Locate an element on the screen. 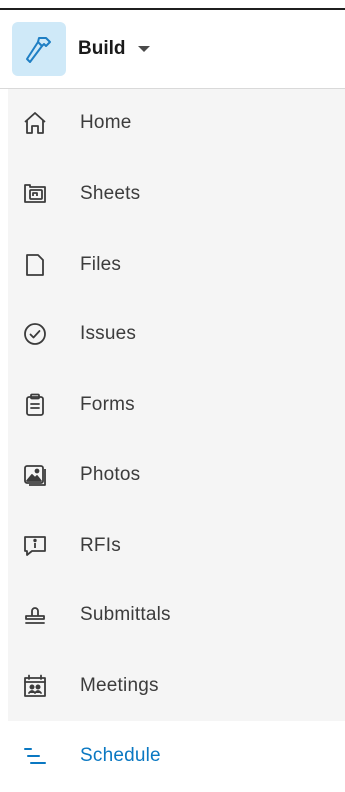 This screenshot has width=345, height=792. sidebar-item-label: Meetings is located at coordinates (119, 685).